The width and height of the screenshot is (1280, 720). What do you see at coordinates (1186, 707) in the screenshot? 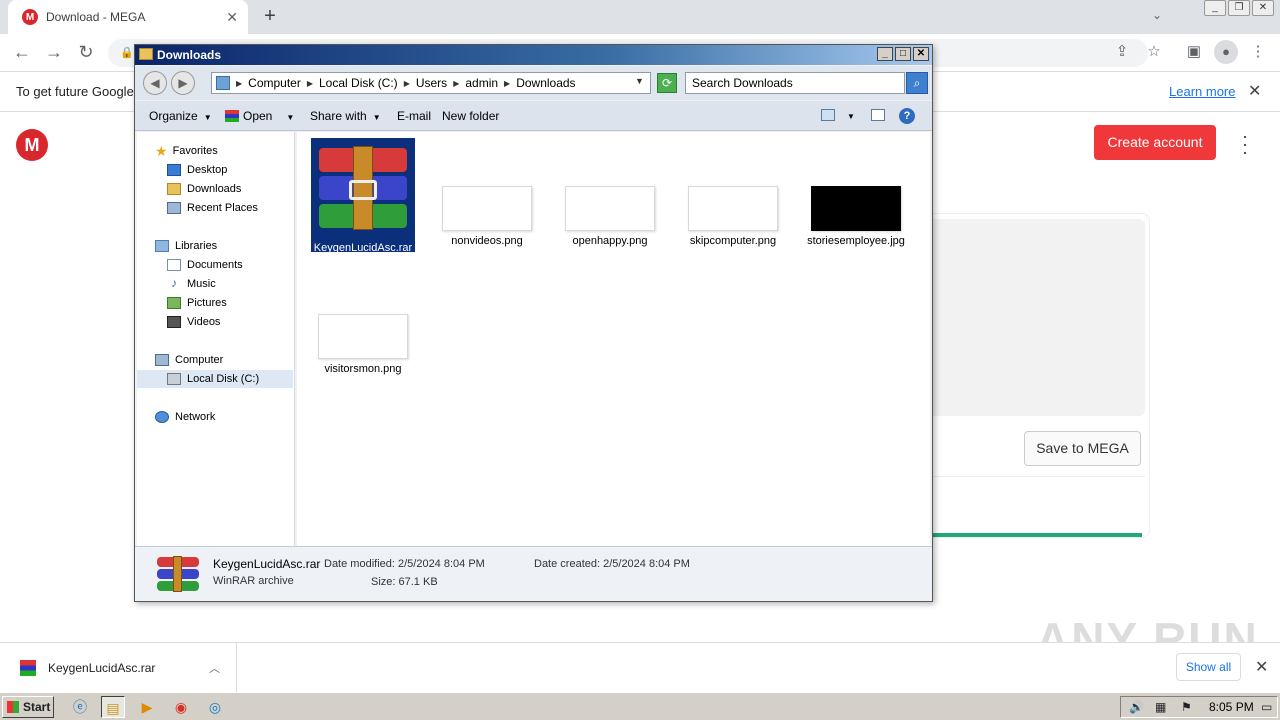
I see `action-center-flag-icon: ⚑` at bounding box center [1186, 707].